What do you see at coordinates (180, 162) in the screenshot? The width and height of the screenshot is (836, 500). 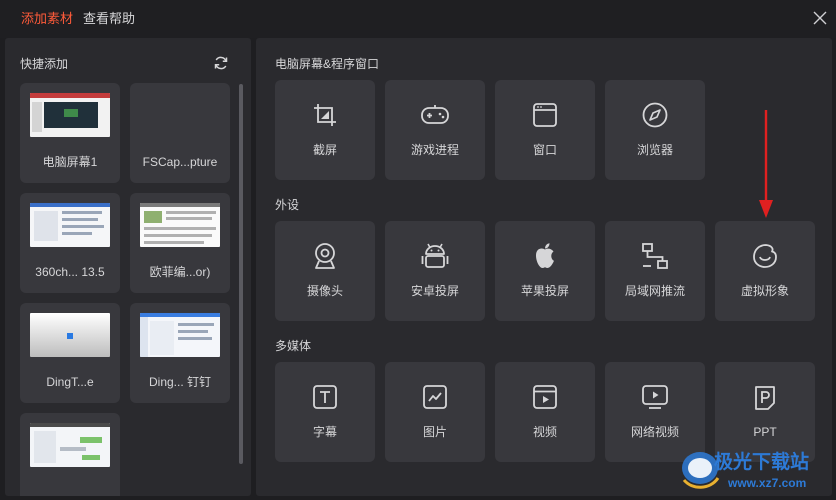 I see `quick-item-label: FSCap...pture` at bounding box center [180, 162].